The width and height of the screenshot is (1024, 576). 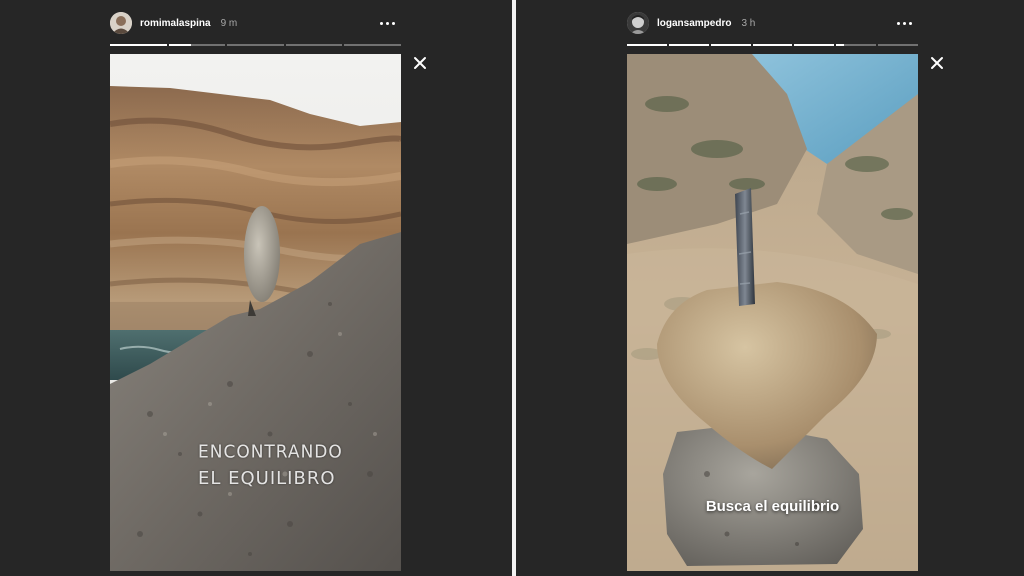 What do you see at coordinates (267, 478) in the screenshot?
I see `caption-line-2: EL EQUILIBRO` at bounding box center [267, 478].